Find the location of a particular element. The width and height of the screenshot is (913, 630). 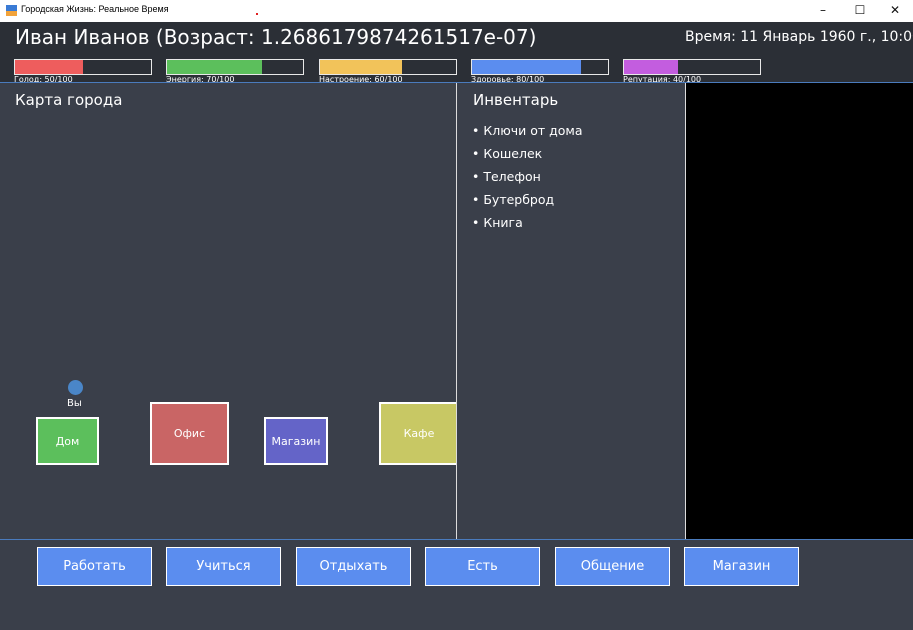

study-button: Учиться is located at coordinates (223, 566).